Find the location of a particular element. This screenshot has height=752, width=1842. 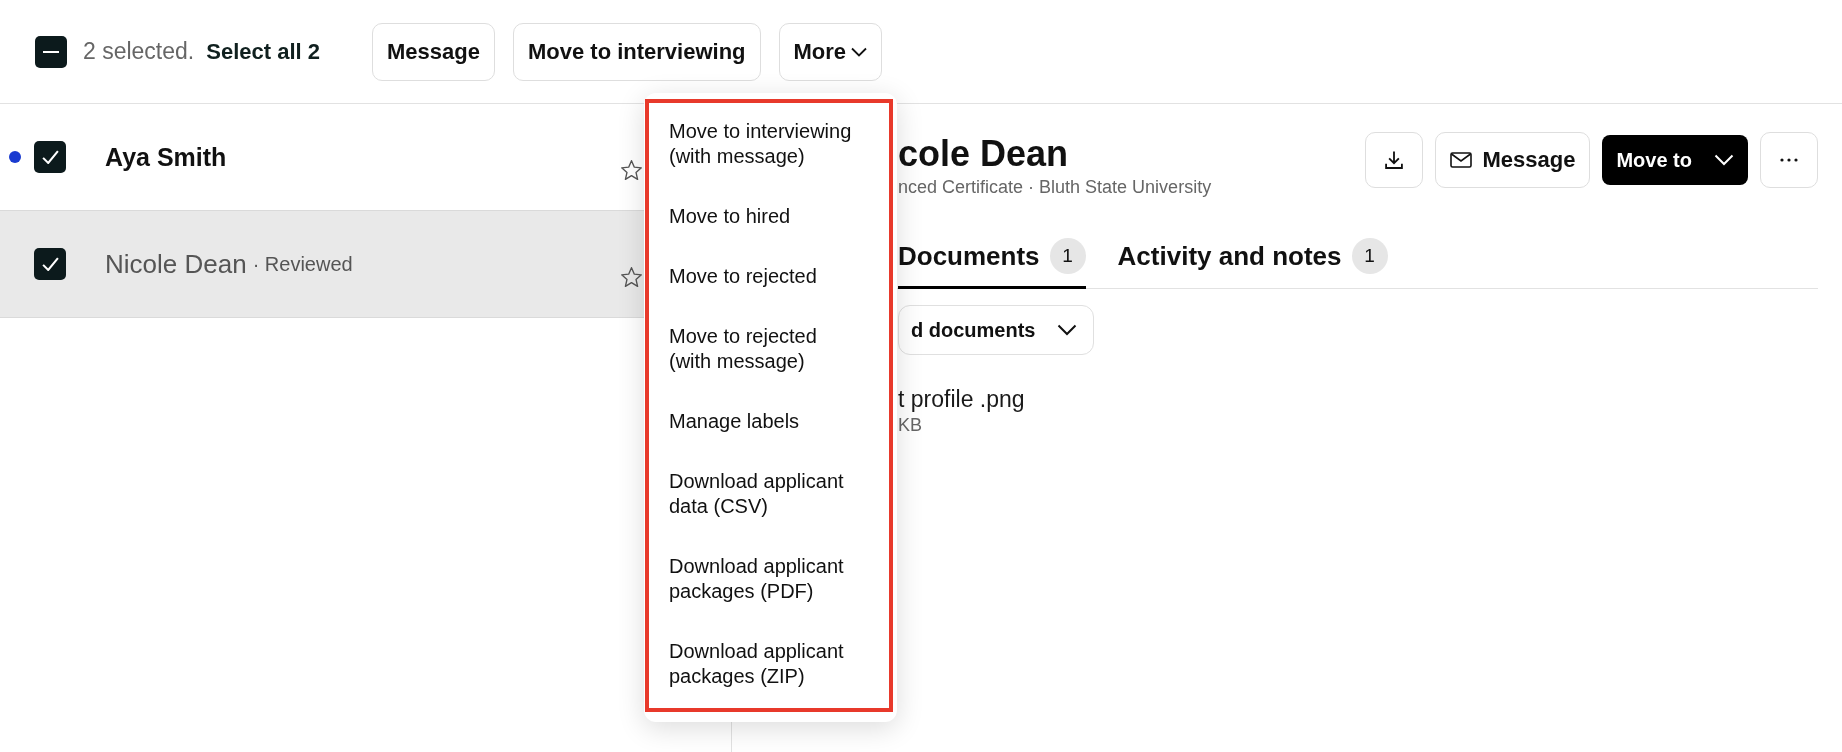

bulk-action-button: Message is located at coordinates (433, 51).